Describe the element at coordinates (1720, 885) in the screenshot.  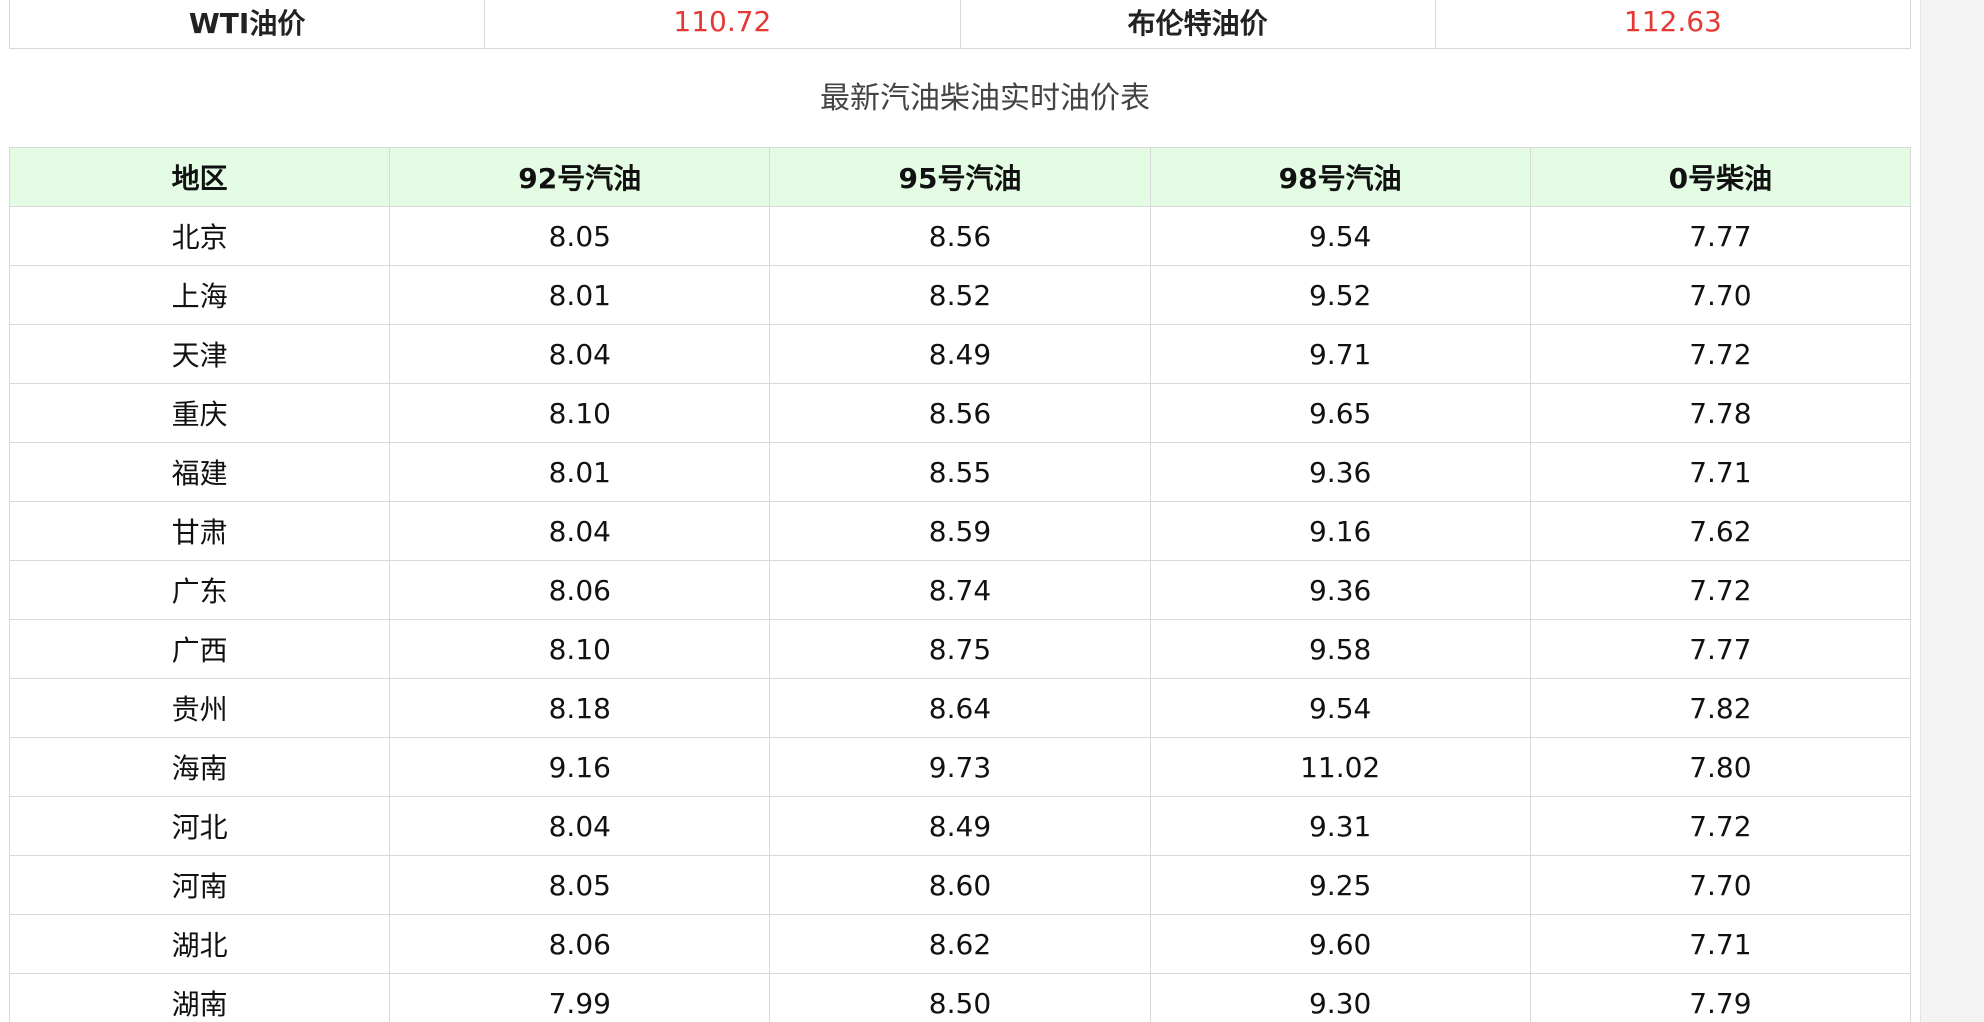
I see `price-diesel-cell: 7.70` at that location.